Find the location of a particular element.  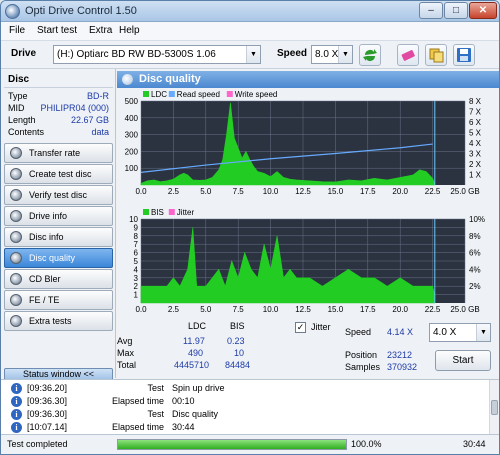

stats-col-ldc: LDC is located at coordinates (197, 326).